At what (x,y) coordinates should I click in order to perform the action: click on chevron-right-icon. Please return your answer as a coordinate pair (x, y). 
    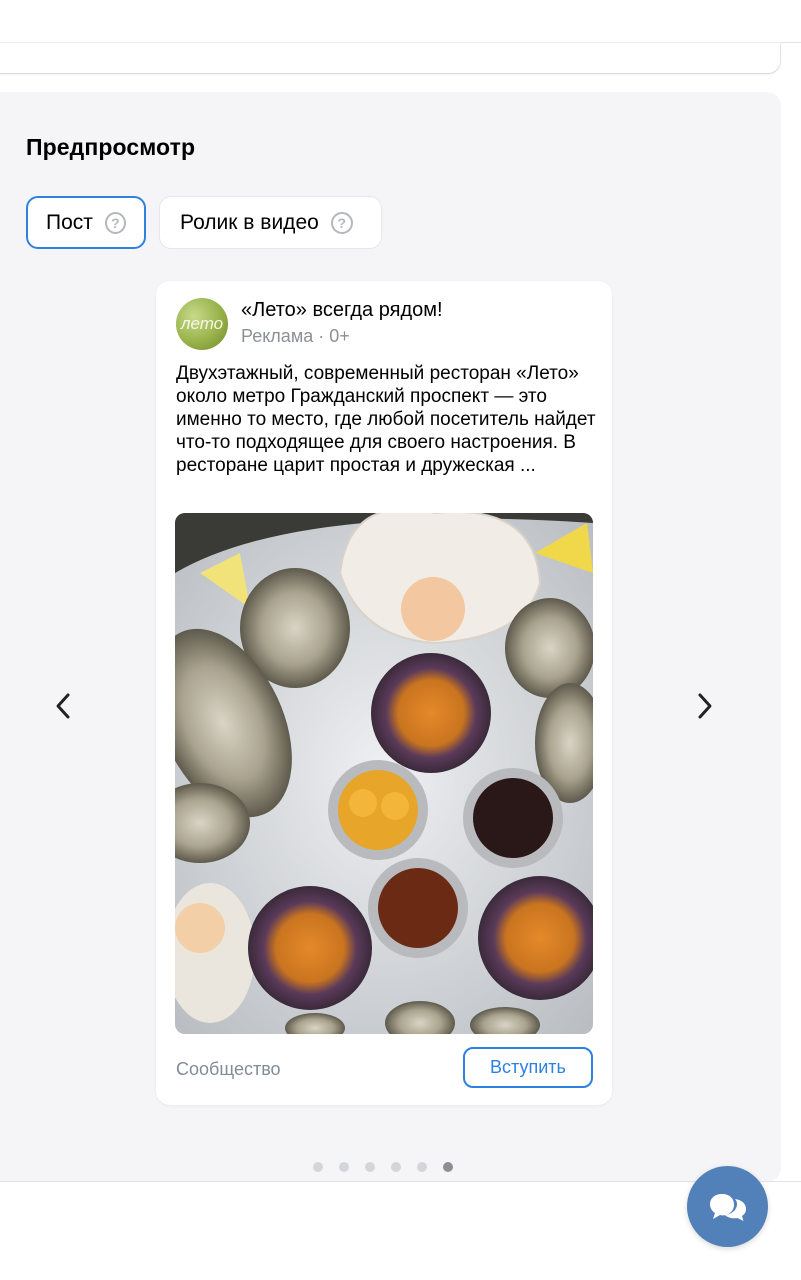
    Looking at the image, I should click on (705, 706).